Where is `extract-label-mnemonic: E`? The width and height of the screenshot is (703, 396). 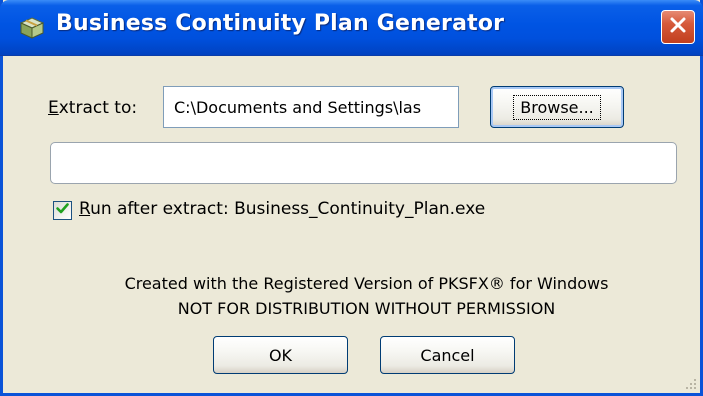
extract-label-mnemonic: E is located at coordinates (53, 108).